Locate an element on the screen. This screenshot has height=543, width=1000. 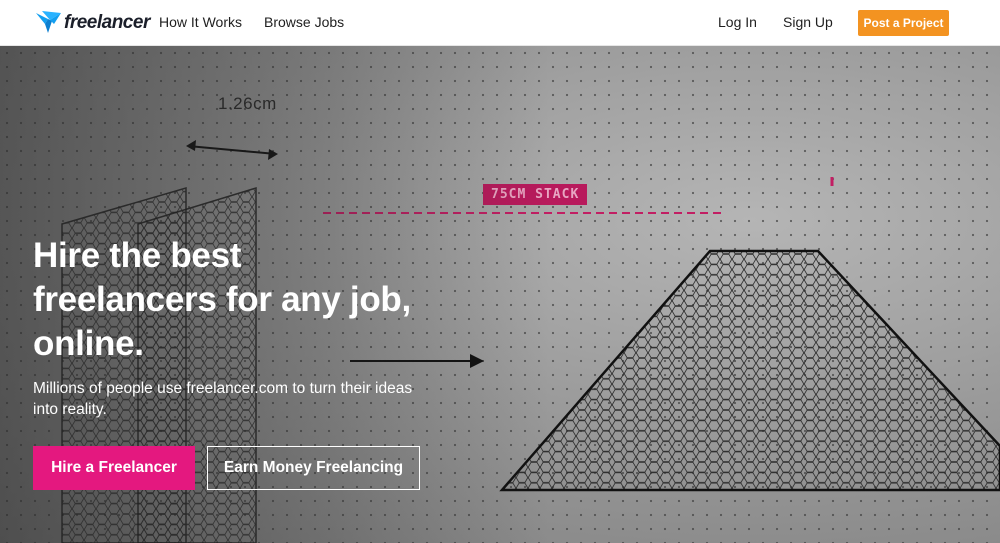
headline-line: online. is located at coordinates (88, 343).